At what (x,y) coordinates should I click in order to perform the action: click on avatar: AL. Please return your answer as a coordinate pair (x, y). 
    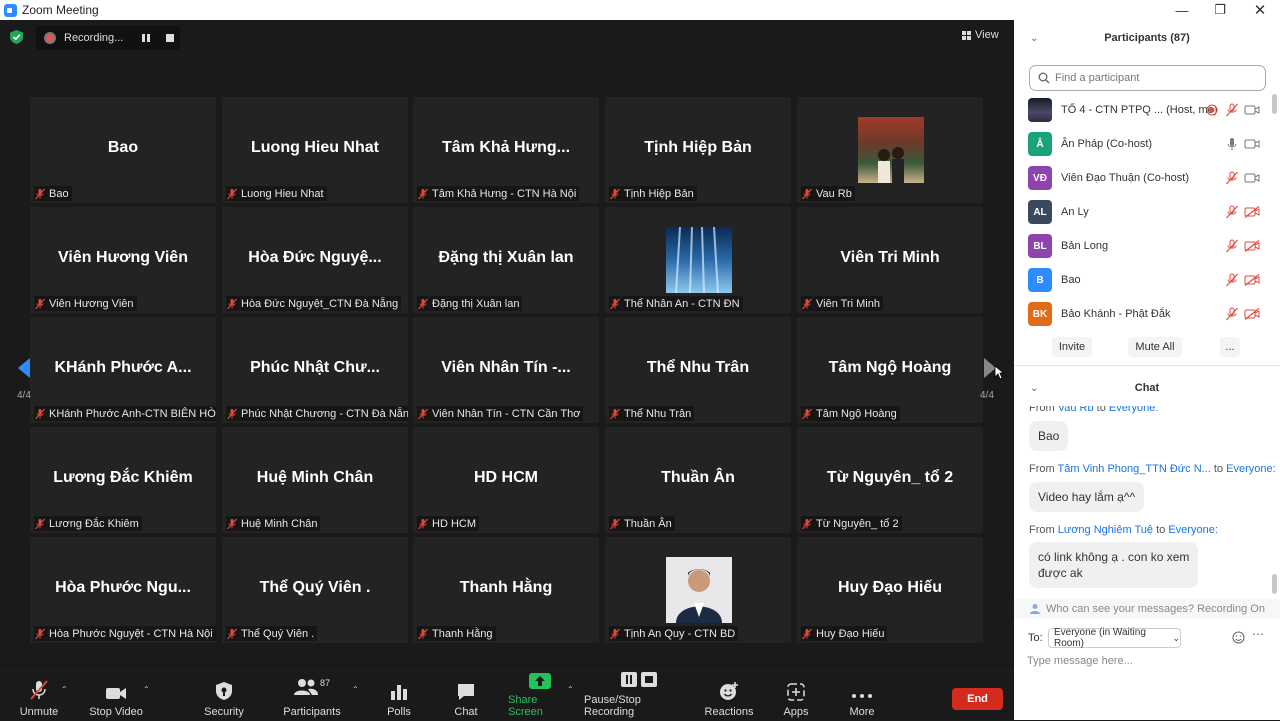
    Looking at the image, I should click on (1040, 212).